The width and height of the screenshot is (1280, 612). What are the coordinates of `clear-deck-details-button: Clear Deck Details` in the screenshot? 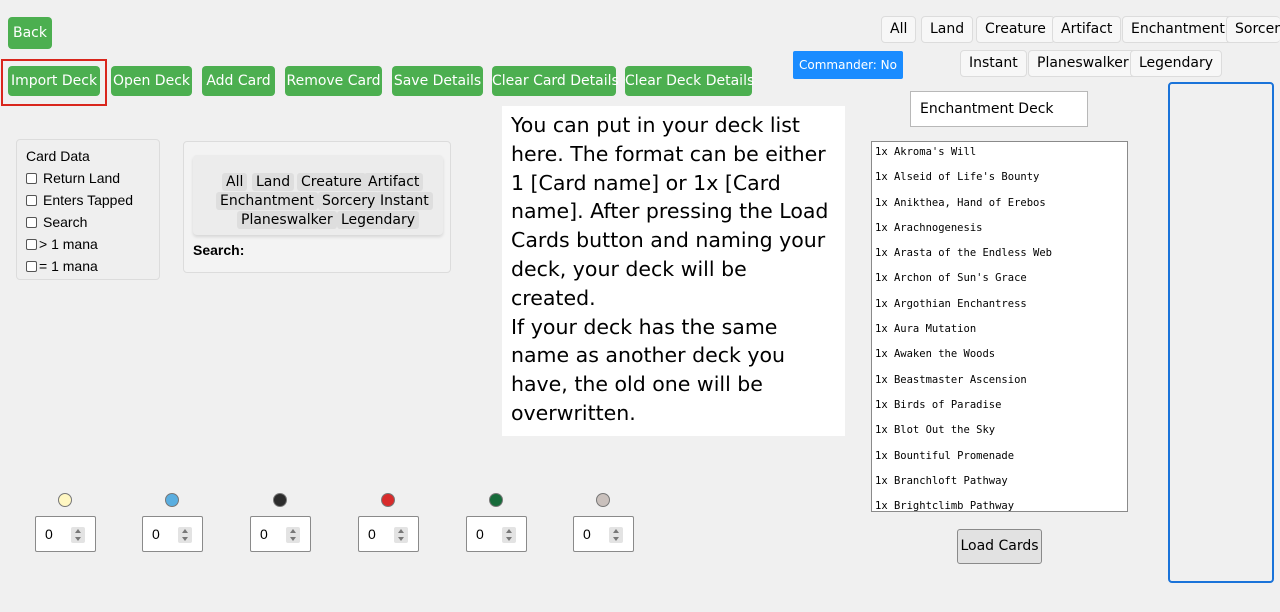 It's located at (689, 81).